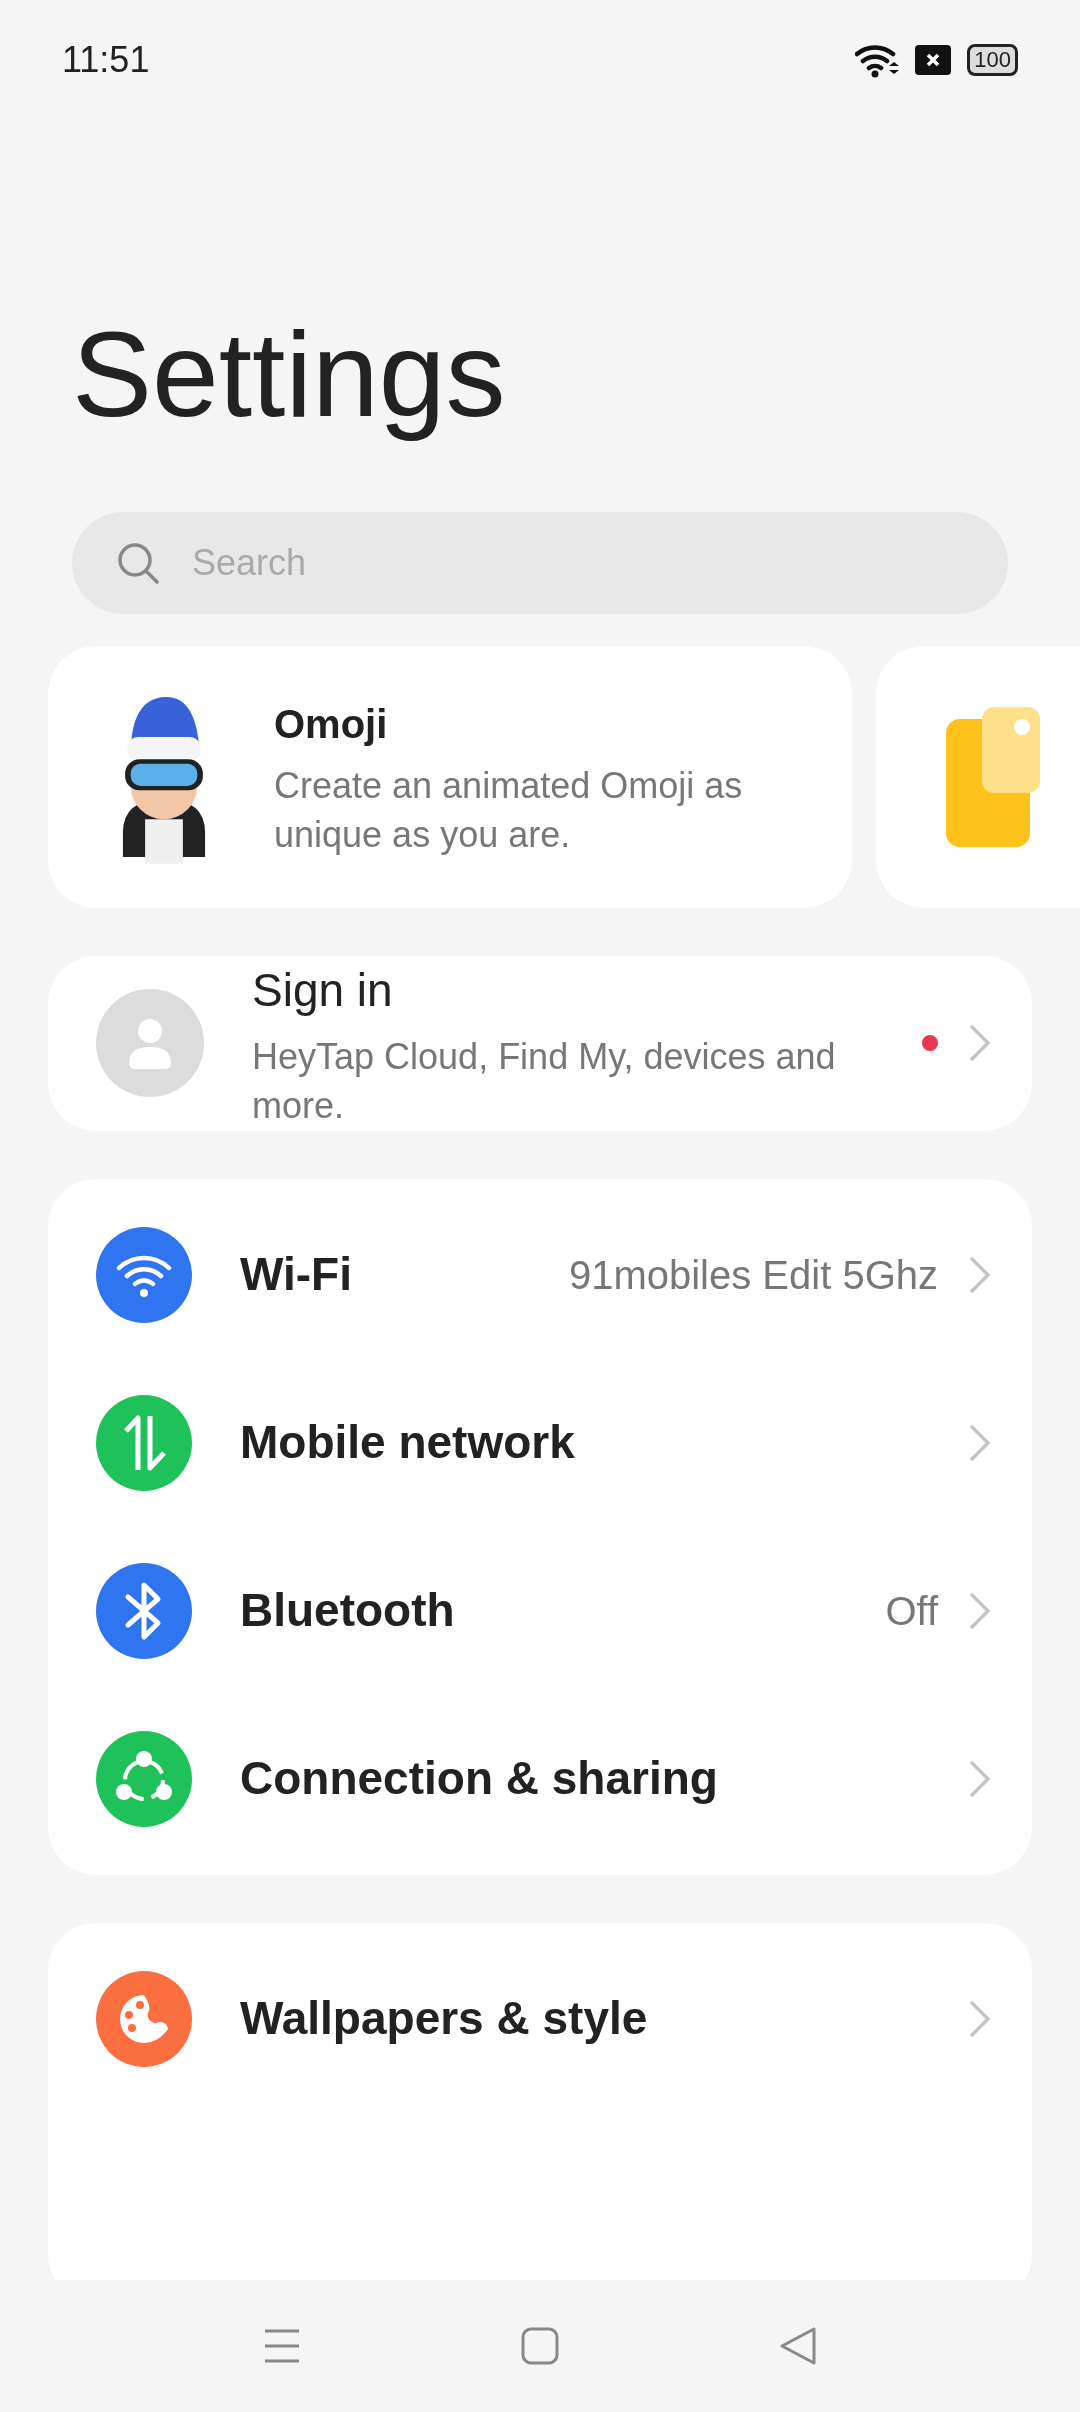 This screenshot has height=2412, width=1080. Describe the element at coordinates (933, 60) in the screenshot. I see `sim-icon` at that location.